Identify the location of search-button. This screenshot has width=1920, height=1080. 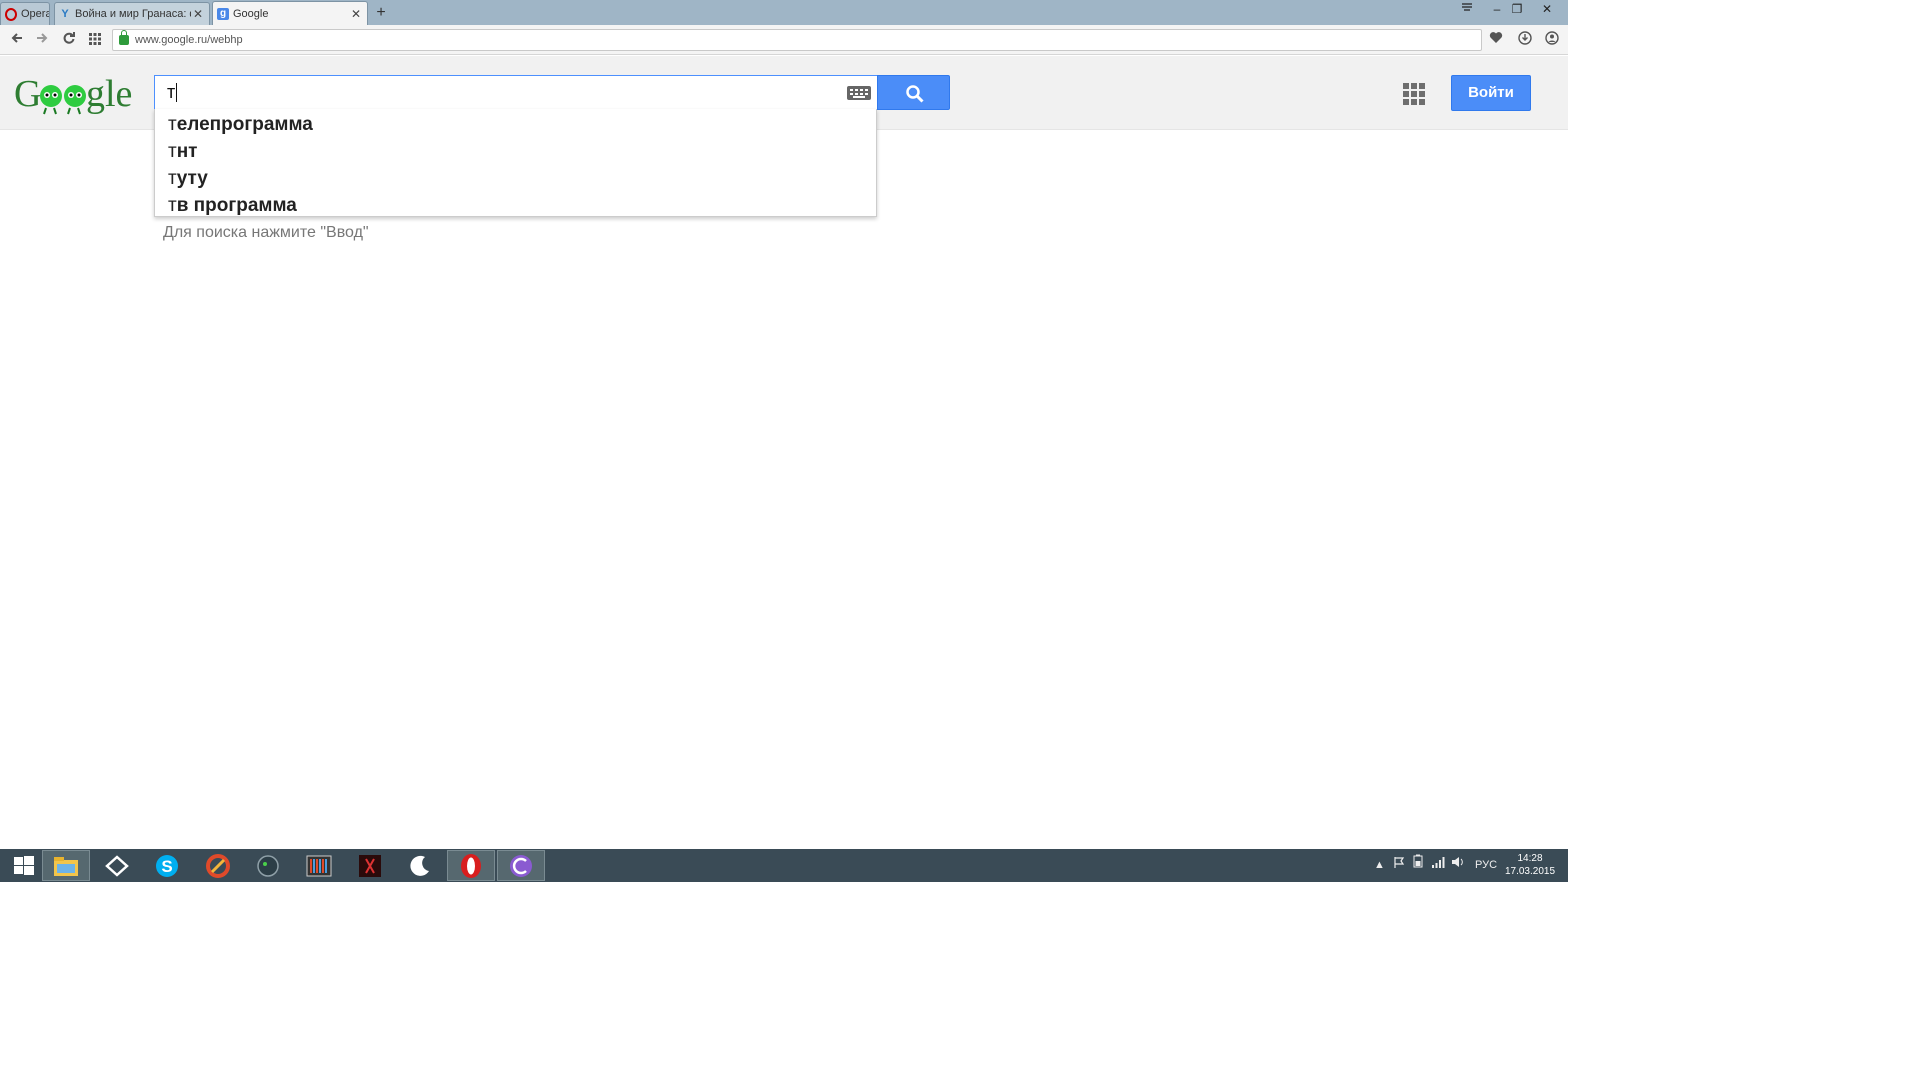
(913, 92).